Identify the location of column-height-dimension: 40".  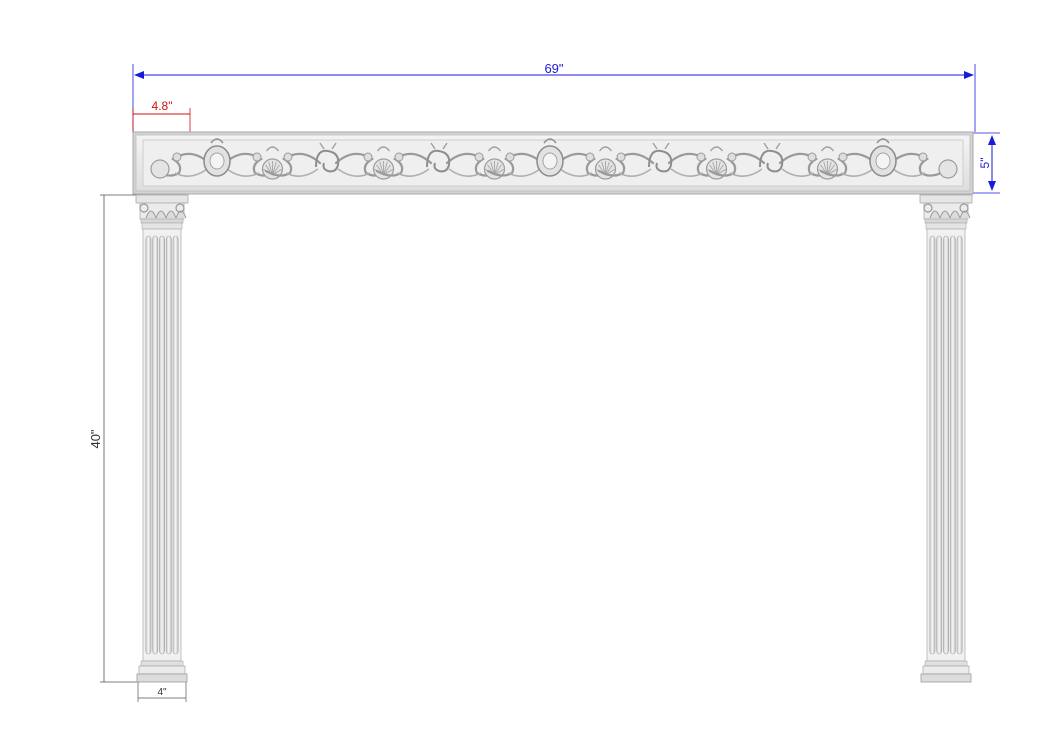
(114, 438).